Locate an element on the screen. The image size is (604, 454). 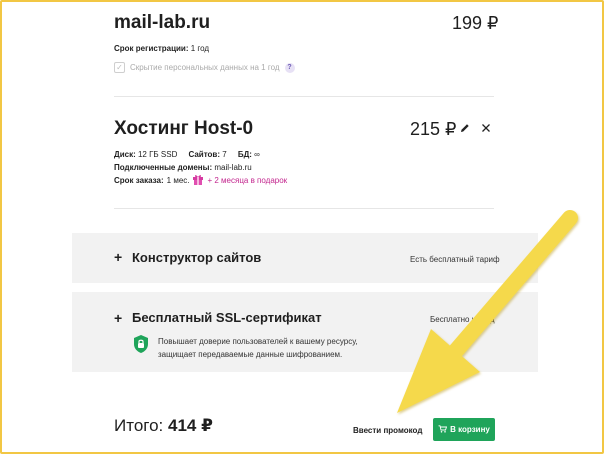
privacy-label: Скрытие персональных данных на 1 год is located at coordinates (205, 67).